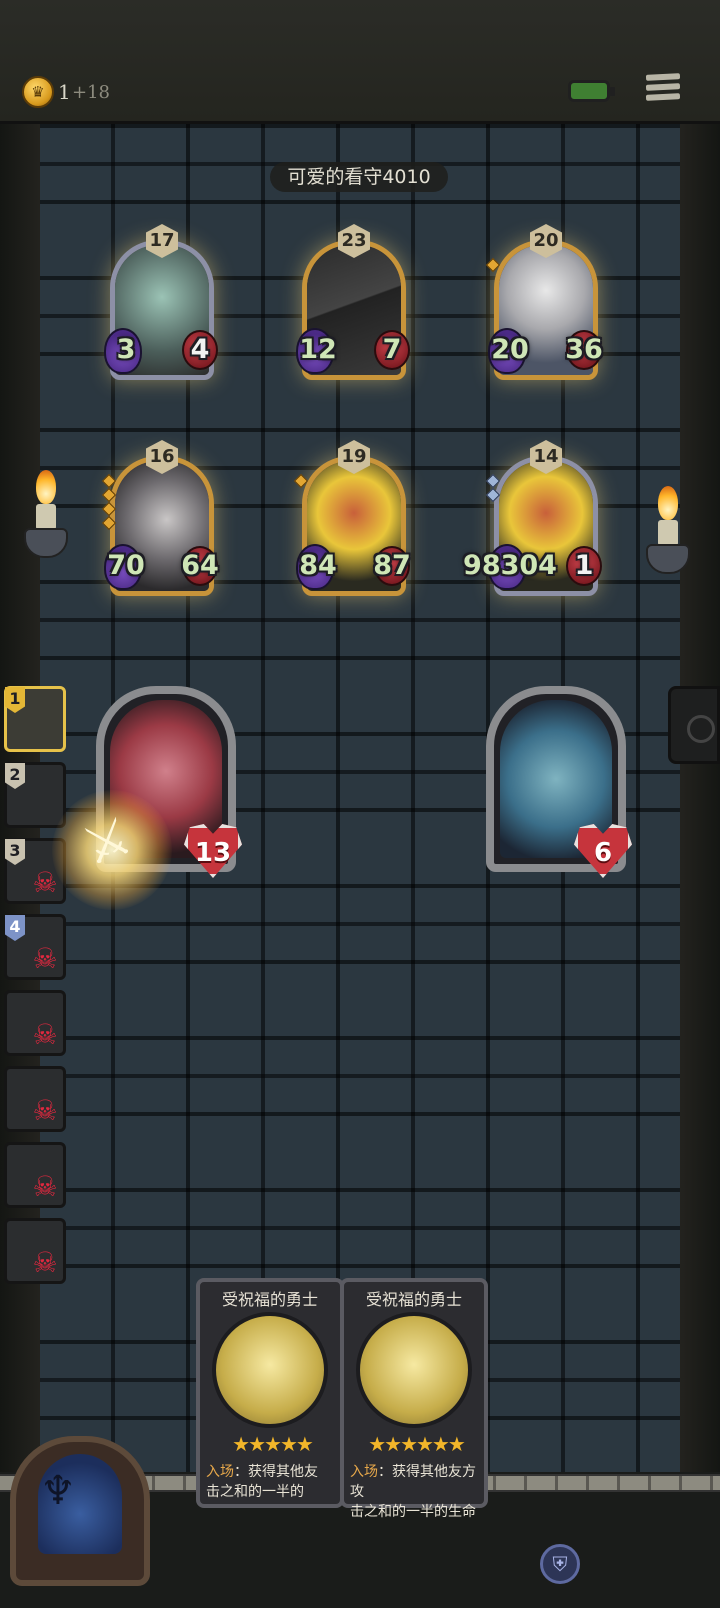  I want to click on tentacle-monster-icon: ♆, so click(58, 1491).